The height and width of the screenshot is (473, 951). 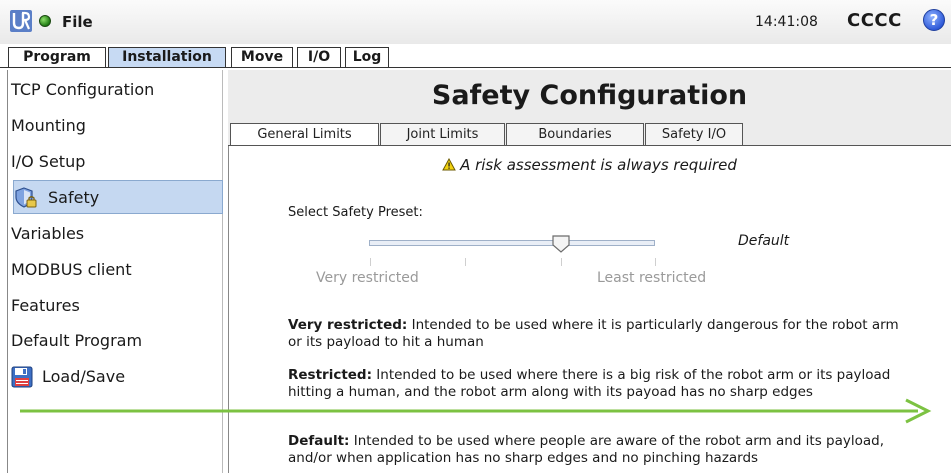 What do you see at coordinates (476, 411) in the screenshot?
I see `annotation-arrow` at bounding box center [476, 411].